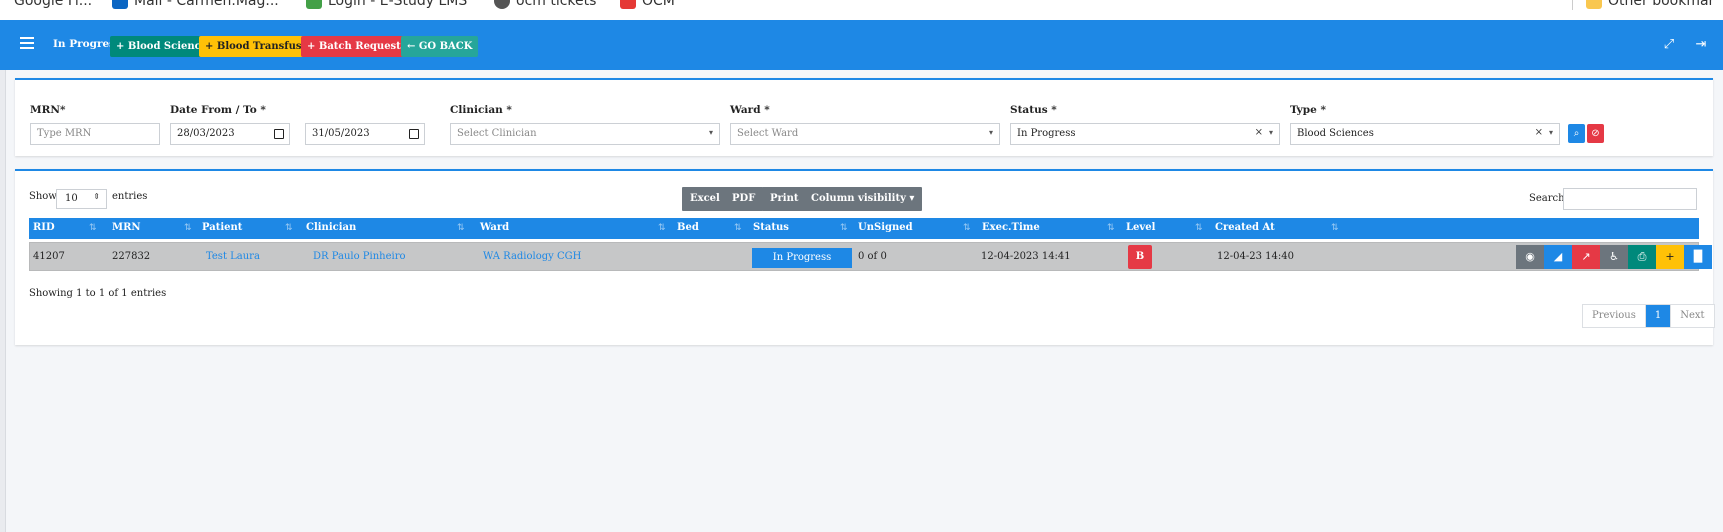  What do you see at coordinates (222, 227) in the screenshot?
I see `column-header-patient: Patient` at bounding box center [222, 227].